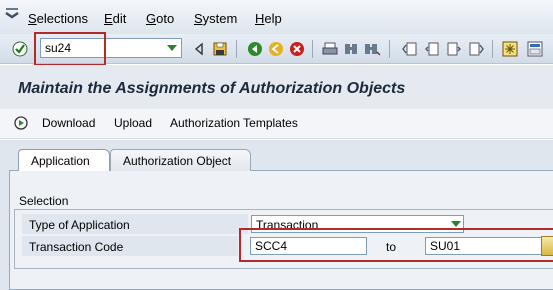  I want to click on enter-icon, so click(20, 49).